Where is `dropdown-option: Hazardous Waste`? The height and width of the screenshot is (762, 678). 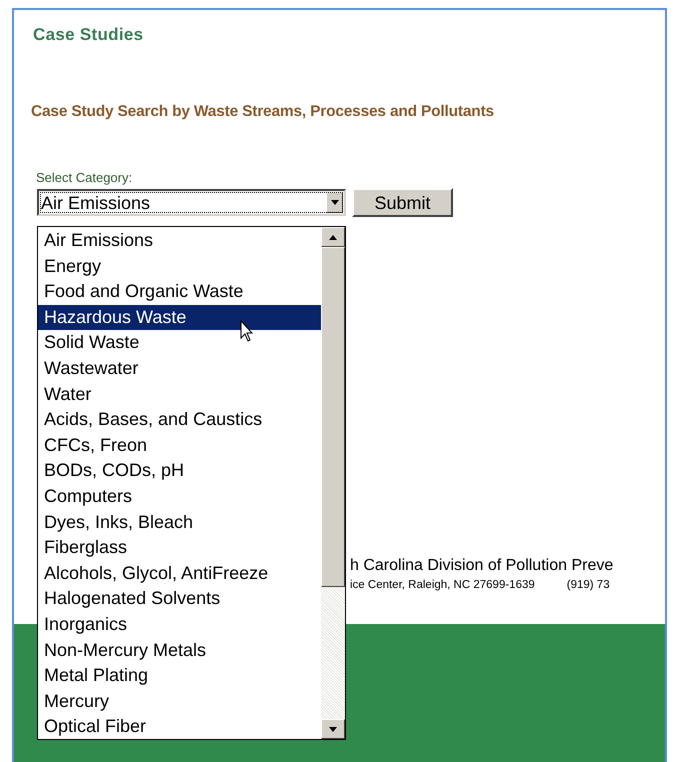
dropdown-option: Hazardous Waste is located at coordinates (179, 317).